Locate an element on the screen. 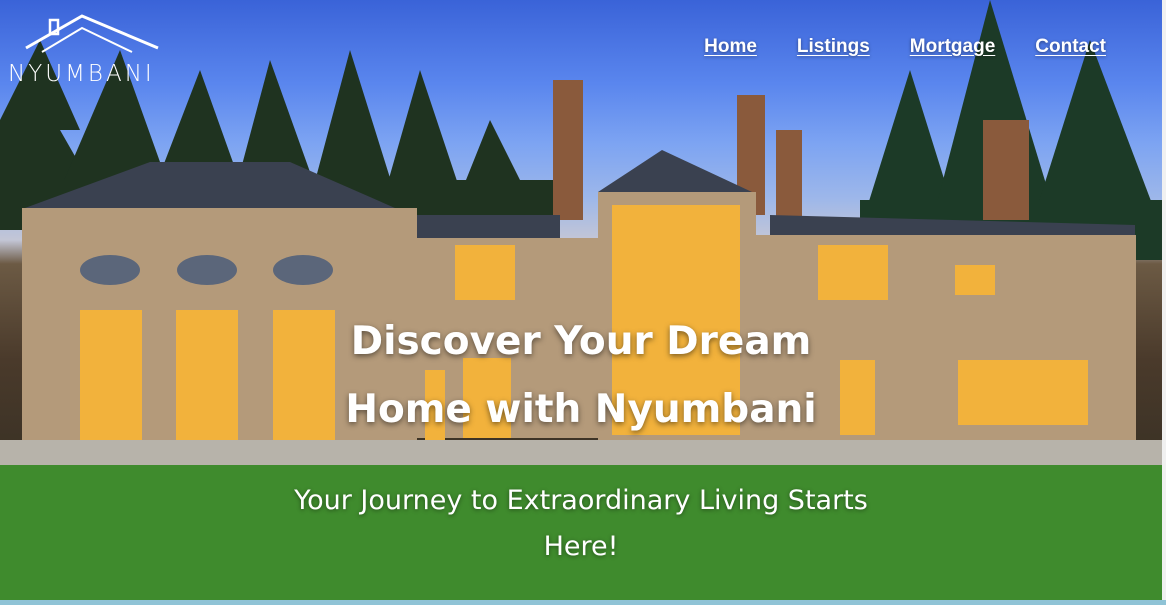  page-scrollbar is located at coordinates (1164, 302).